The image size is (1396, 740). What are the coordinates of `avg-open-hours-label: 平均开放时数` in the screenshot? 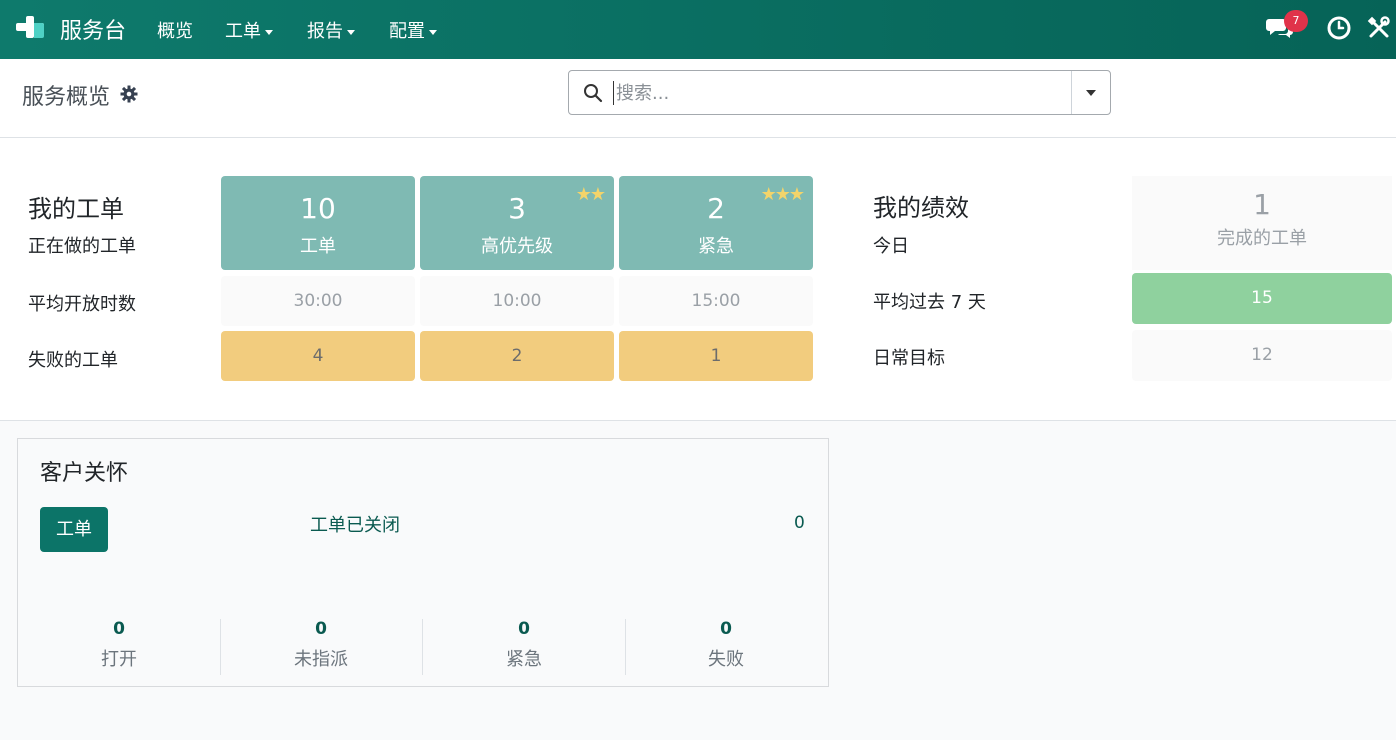 It's located at (82, 304).